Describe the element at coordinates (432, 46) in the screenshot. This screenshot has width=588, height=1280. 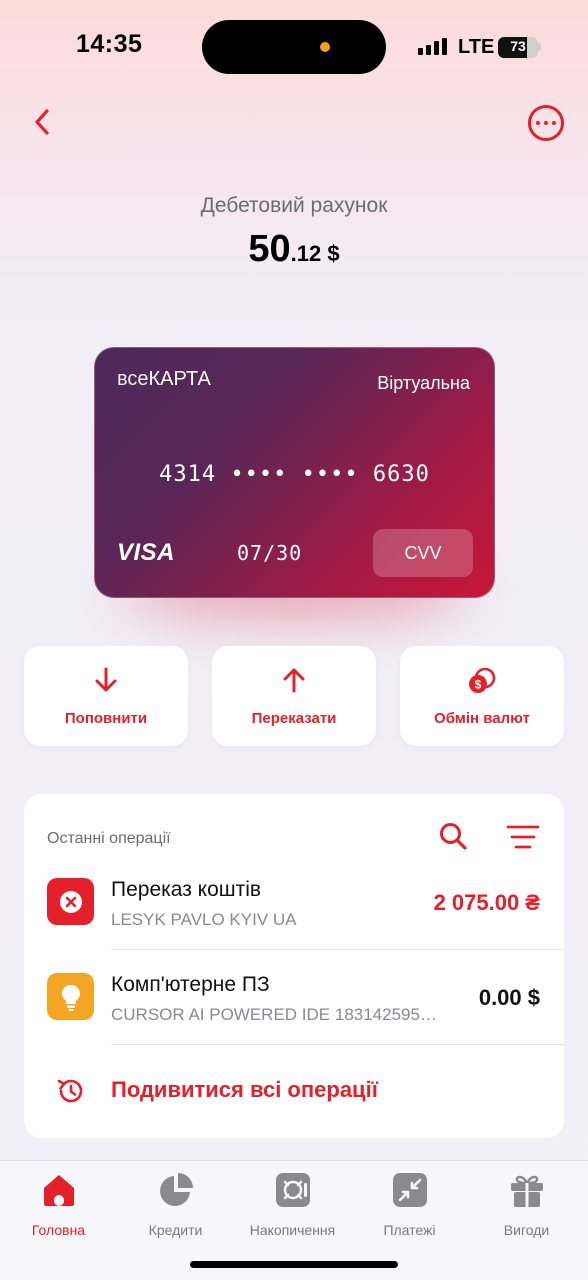
I see `signal-icon` at that location.